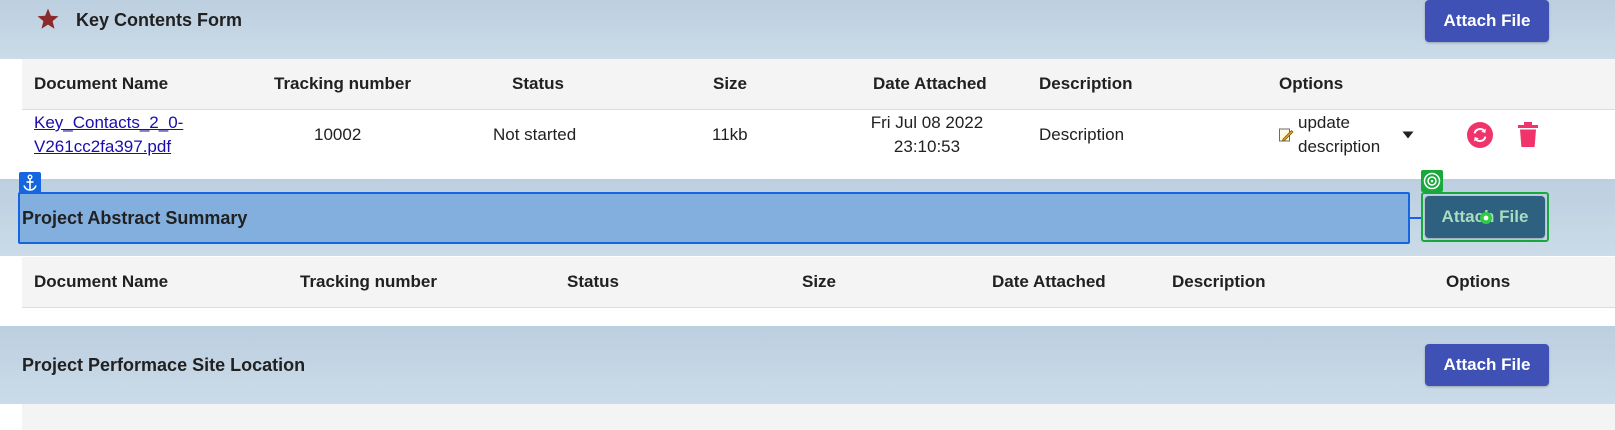  I want to click on date-attached: Fri Jul 08 2022 23:10:53, so click(927, 134).